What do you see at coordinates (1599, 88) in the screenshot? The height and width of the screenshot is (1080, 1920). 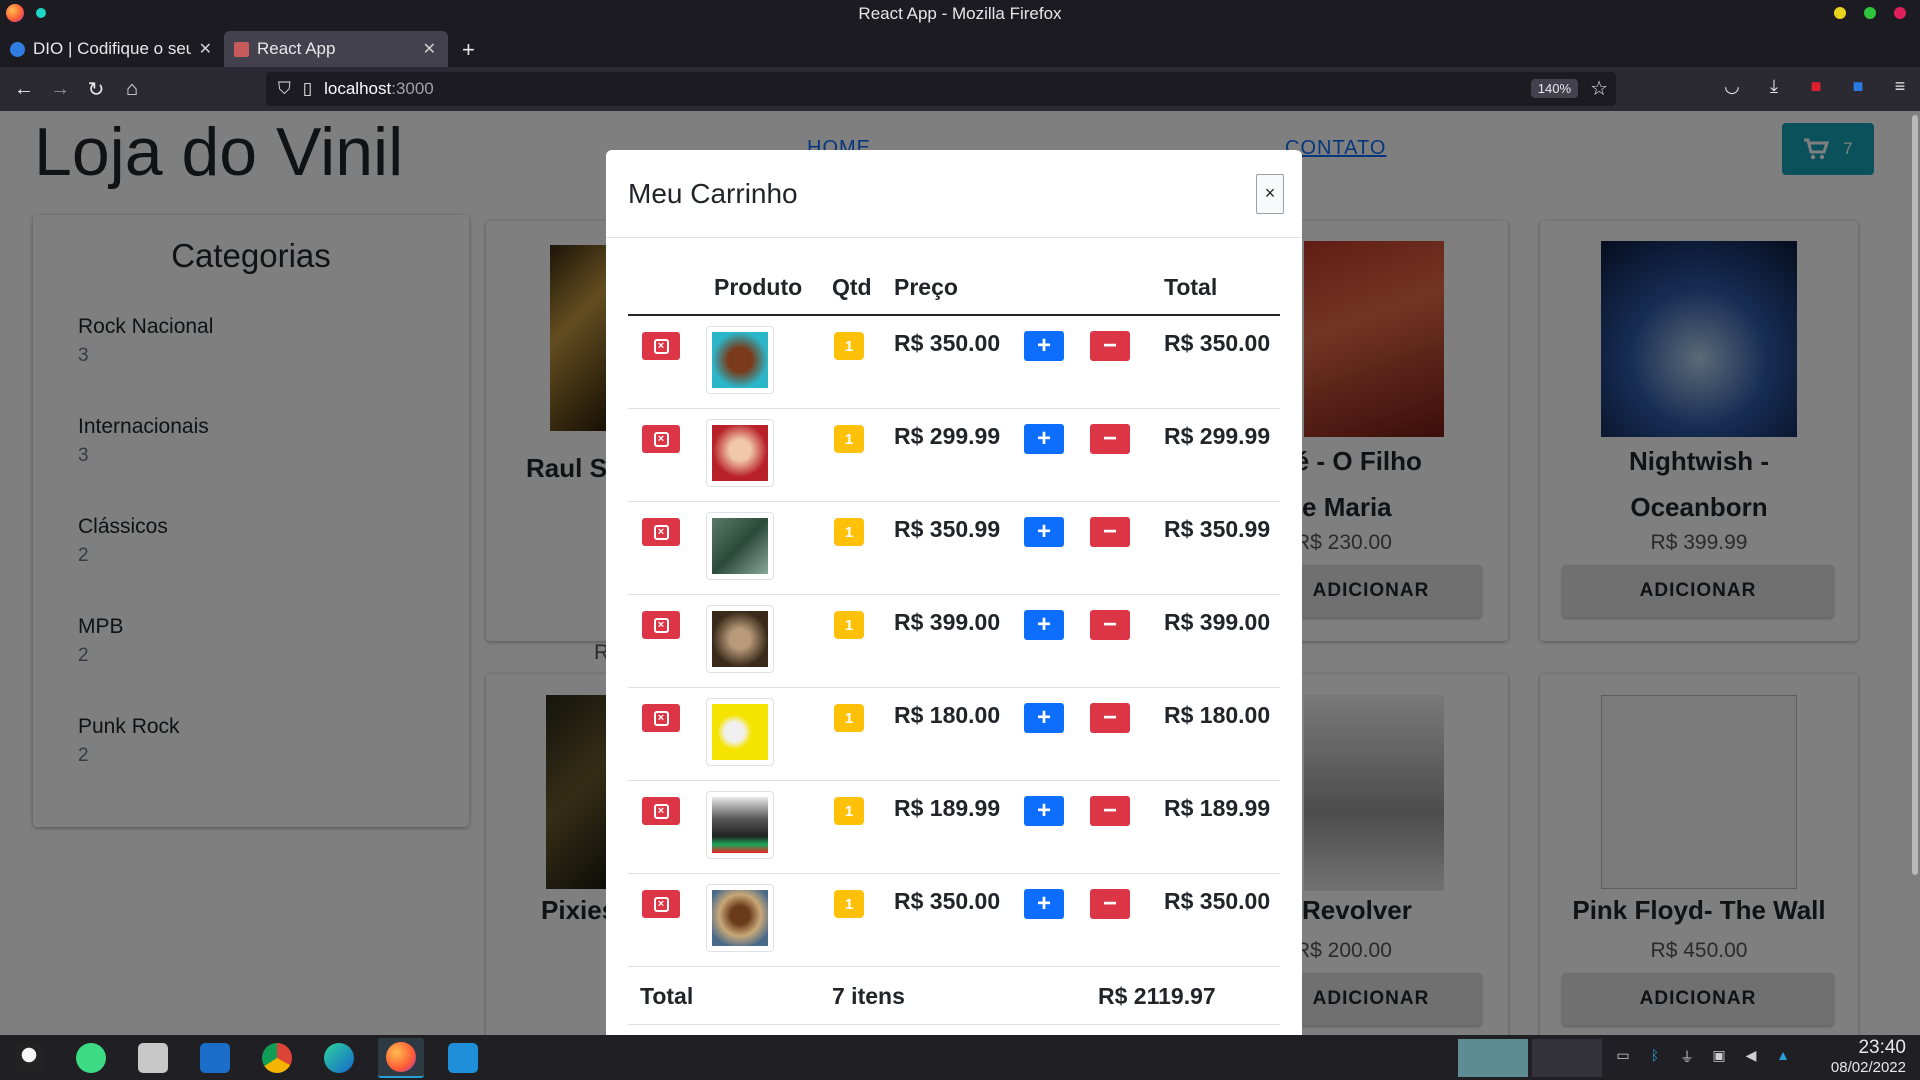 I see `bookmark-star-icon: ☆` at bounding box center [1599, 88].